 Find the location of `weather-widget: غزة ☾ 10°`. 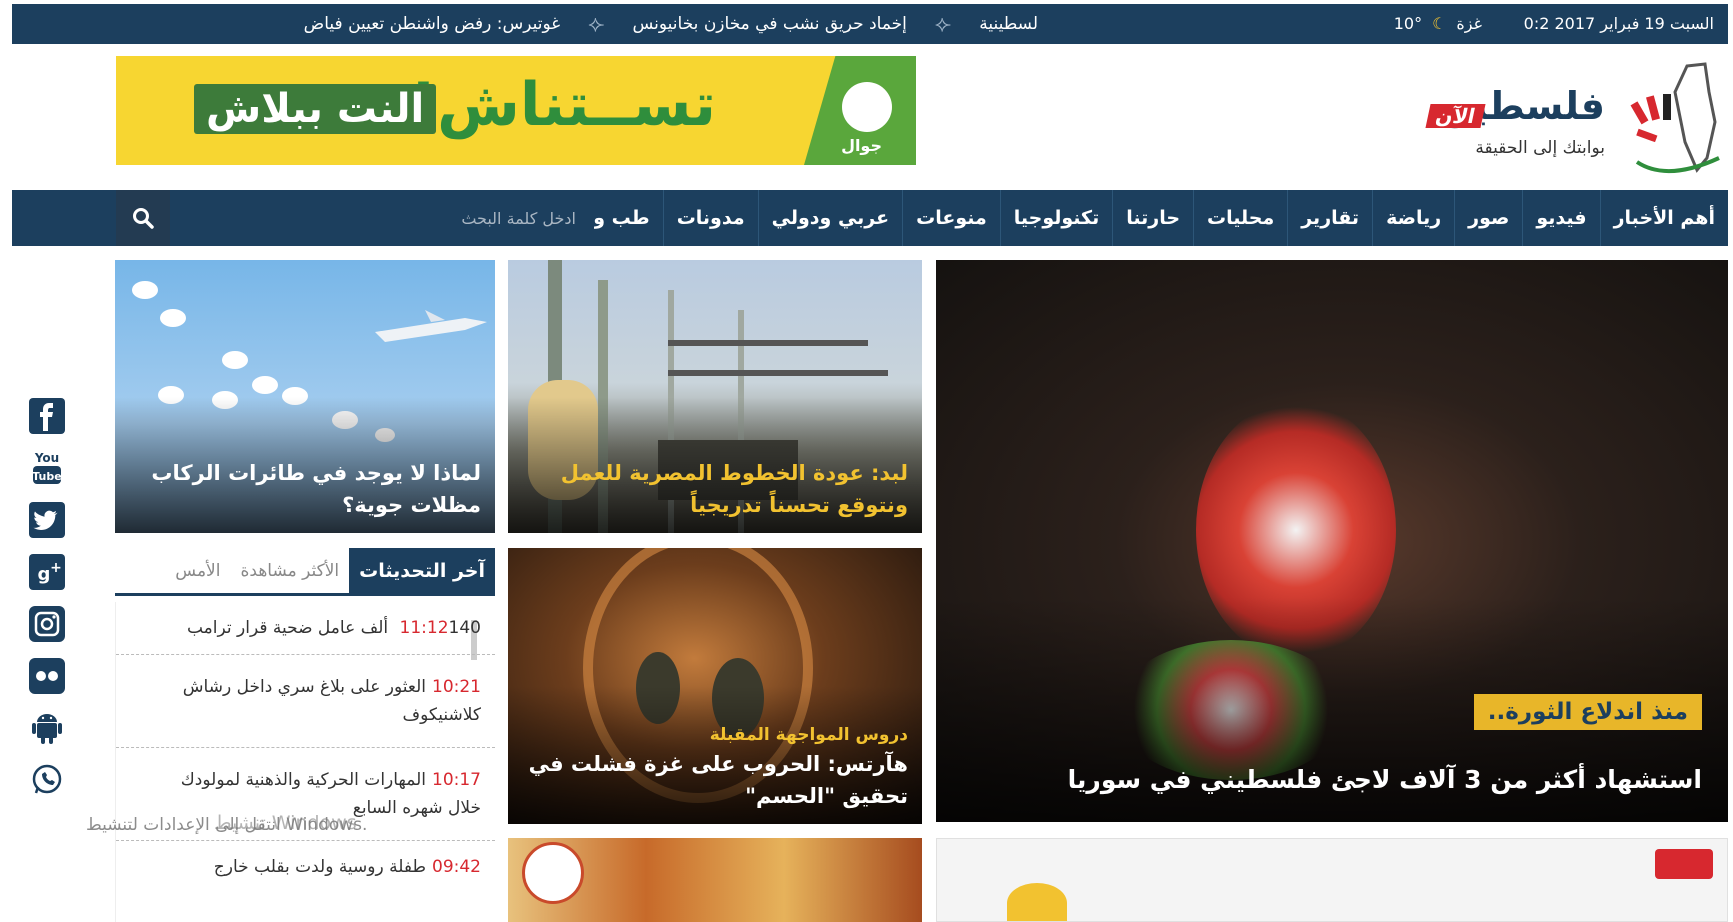

weather-widget: غزة ☾ 10° is located at coordinates (1438, 23).